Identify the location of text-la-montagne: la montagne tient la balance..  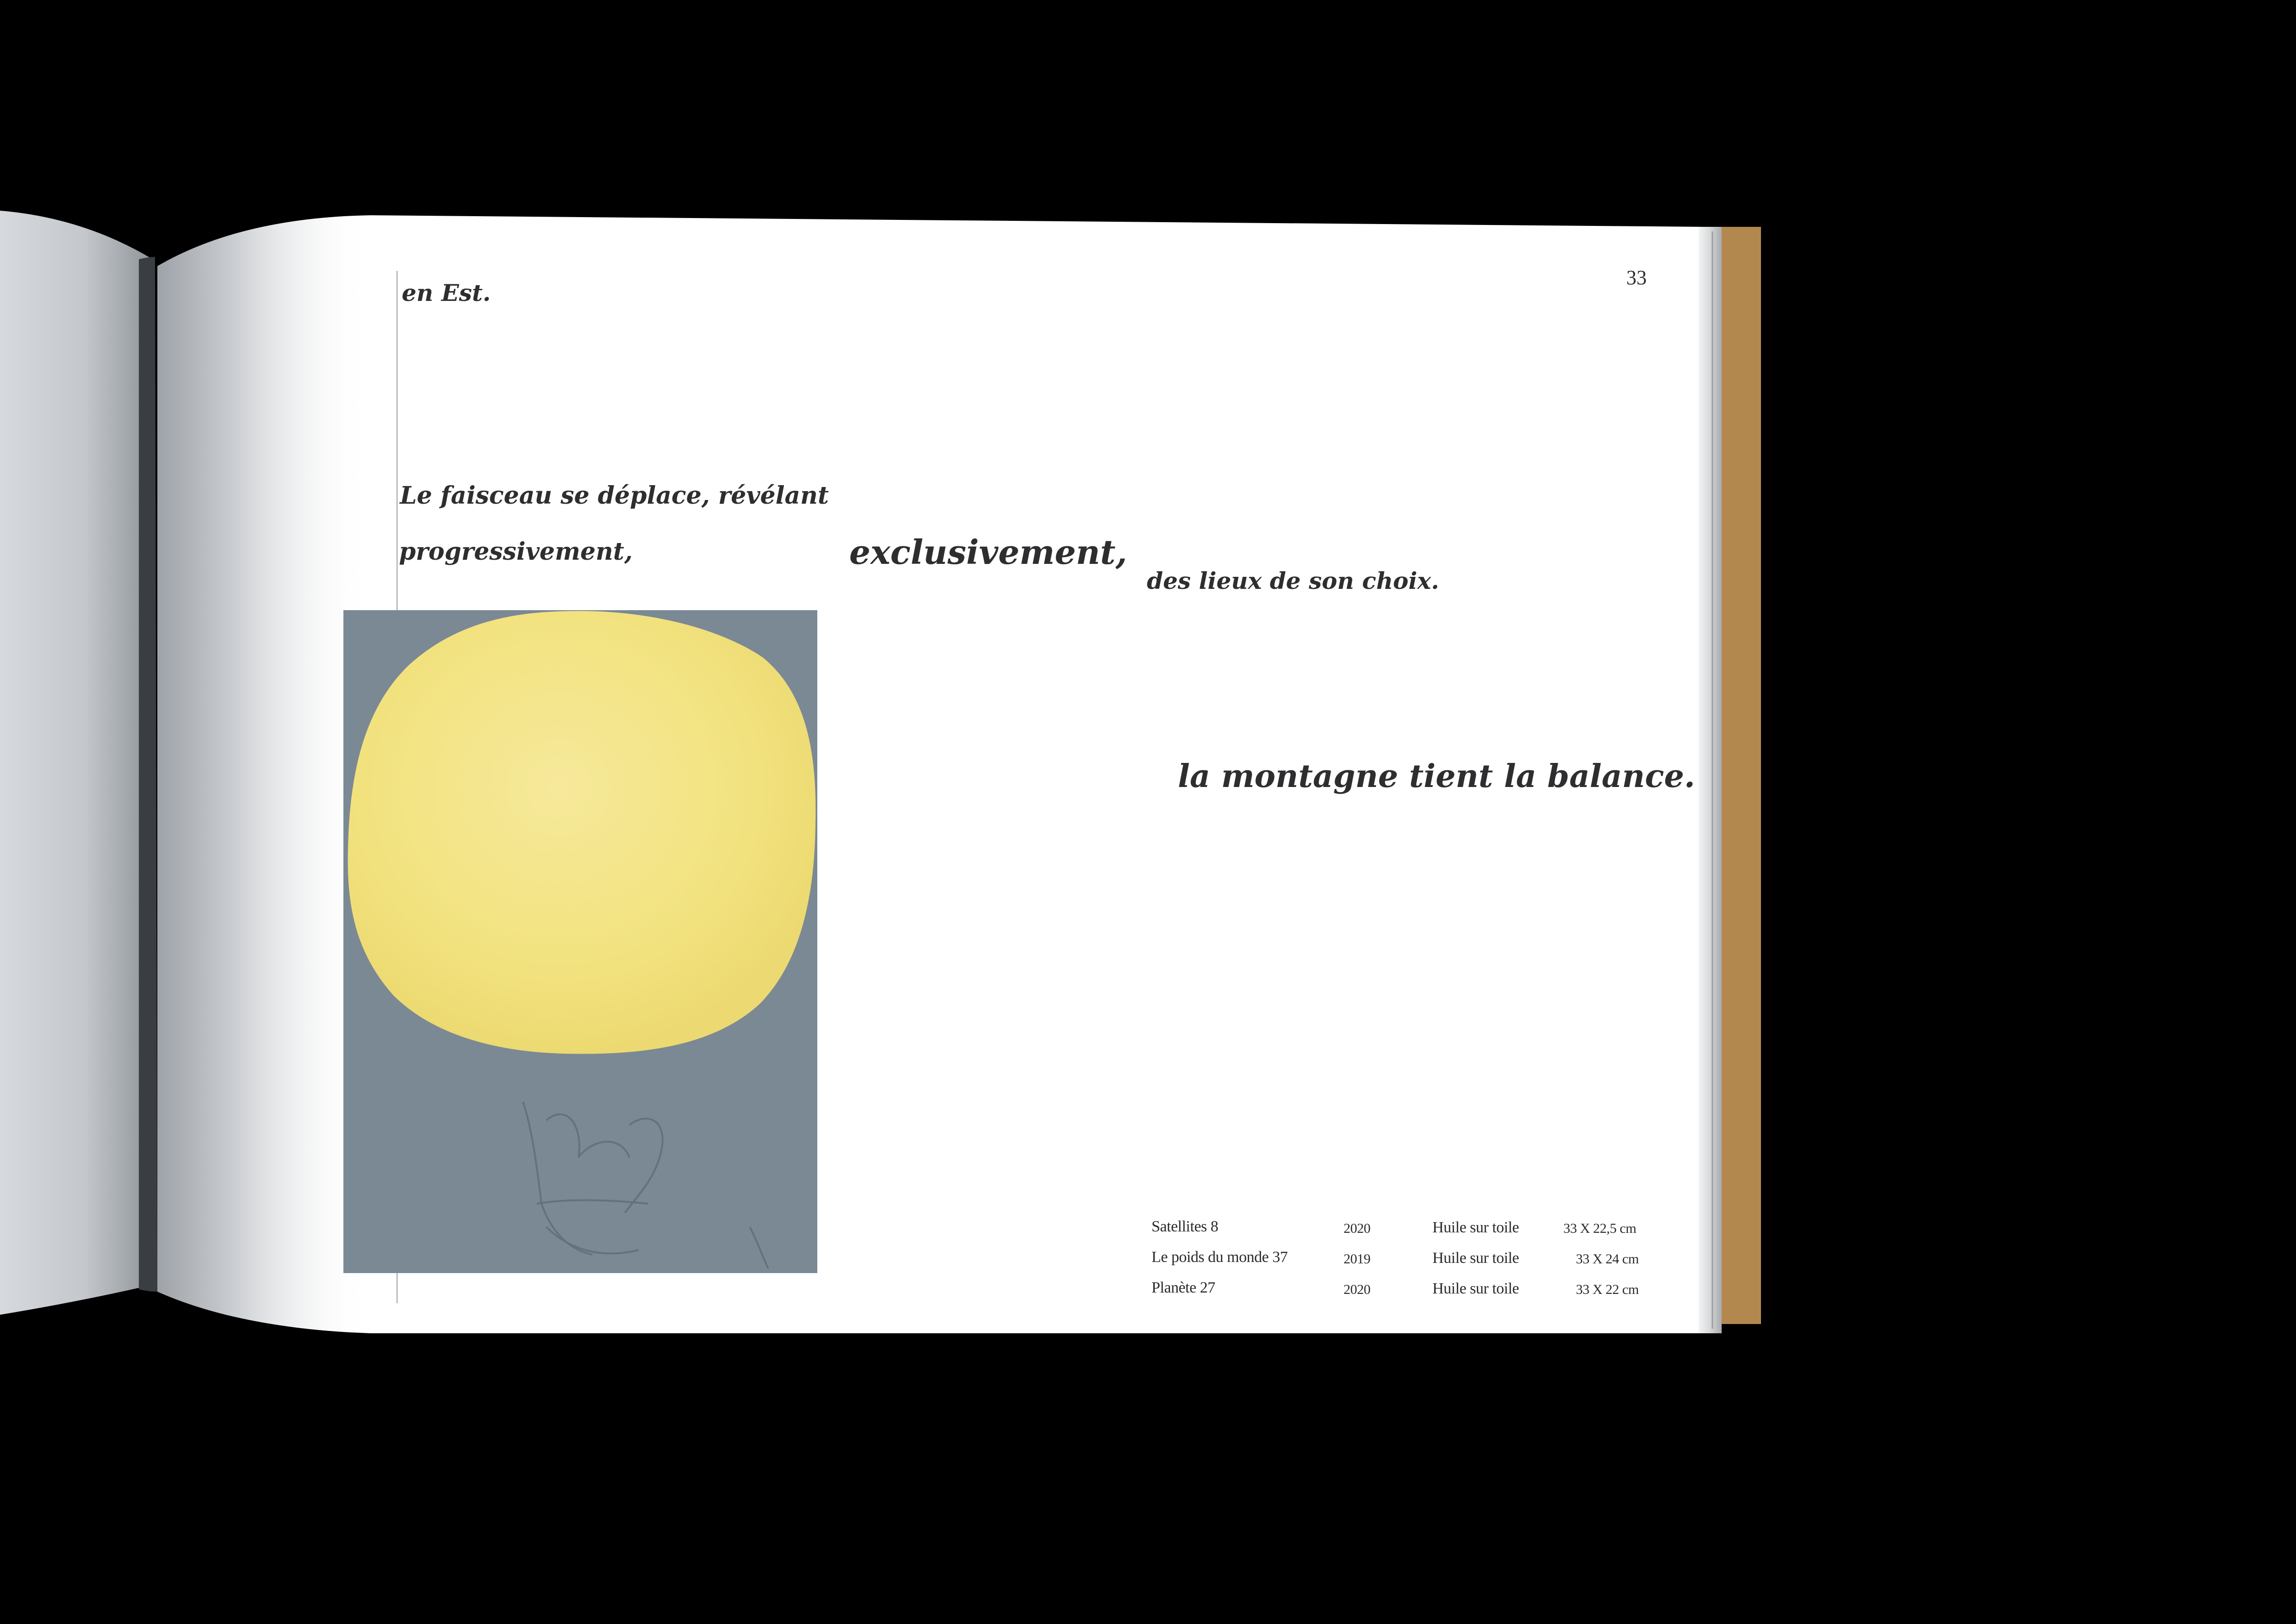
(1436, 776).